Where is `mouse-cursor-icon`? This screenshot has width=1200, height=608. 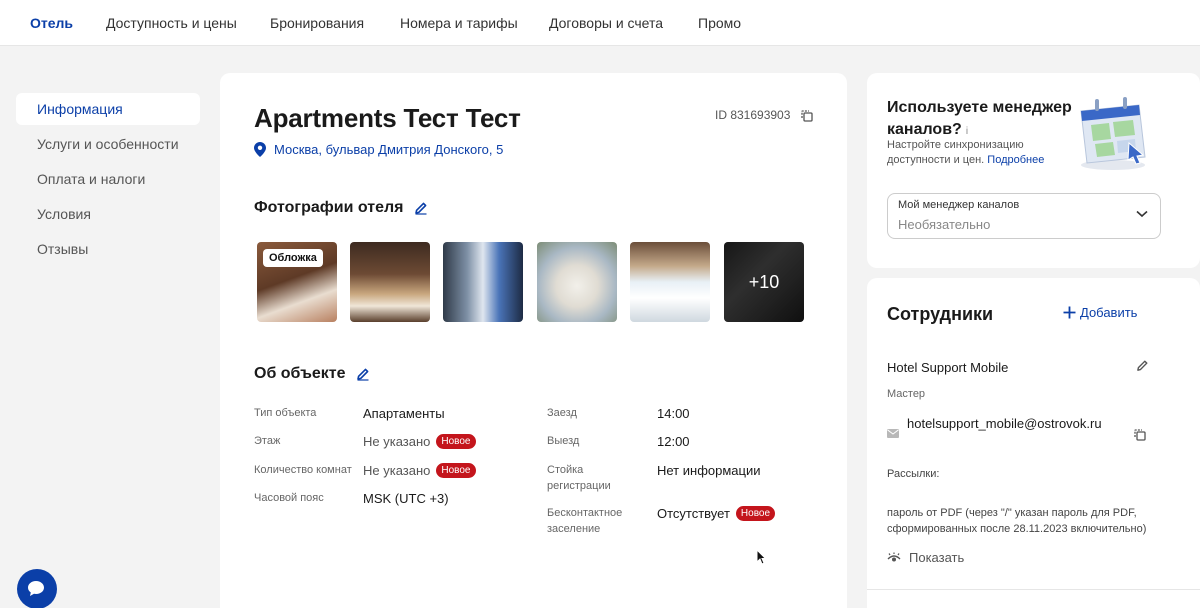 mouse-cursor-icon is located at coordinates (761, 557).